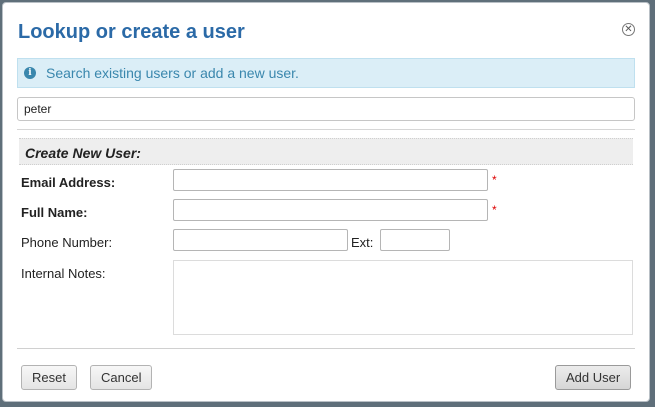 Image resolution: width=655 pixels, height=407 pixels. I want to click on section-header-label: Create New User:, so click(83, 153).